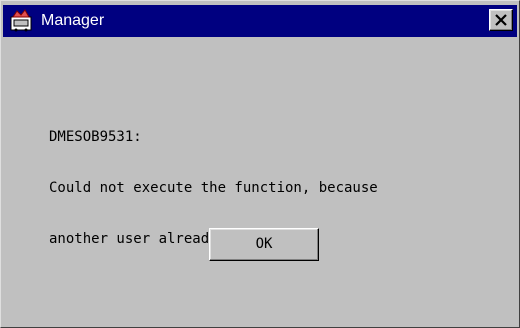 This screenshot has width=520, height=328. Describe the element at coordinates (213, 188) in the screenshot. I see `error-text-line-1: Could not execute the function, because` at that location.